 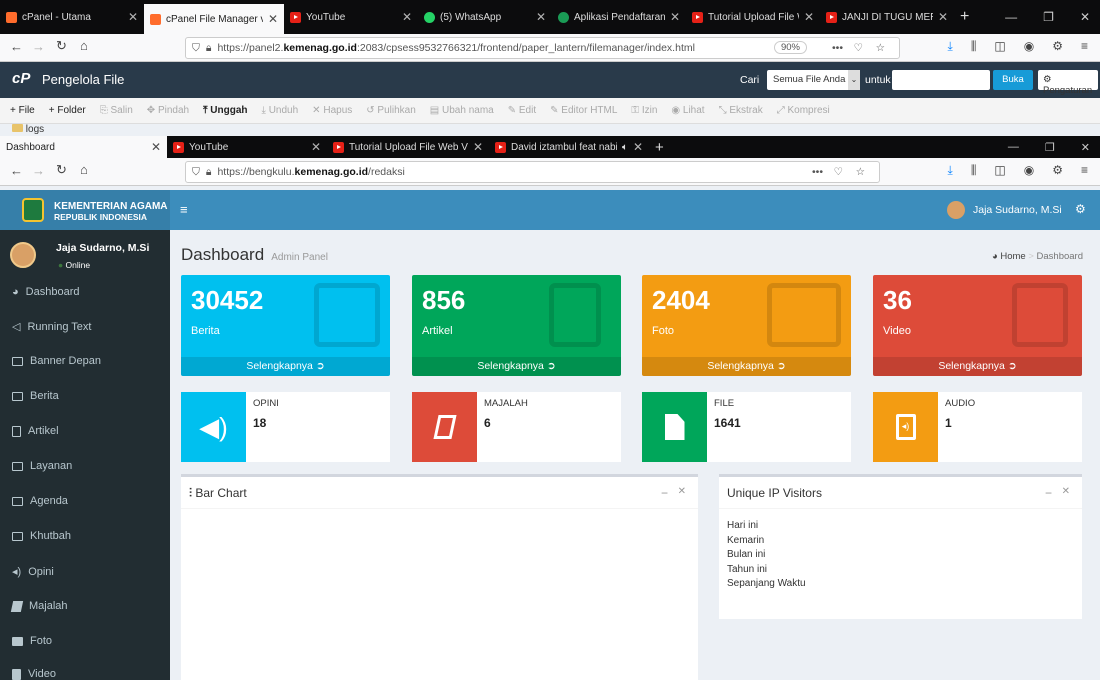 What do you see at coordinates (35, 431) in the screenshot?
I see `sidebar-item-artikel: Artikel` at bounding box center [35, 431].